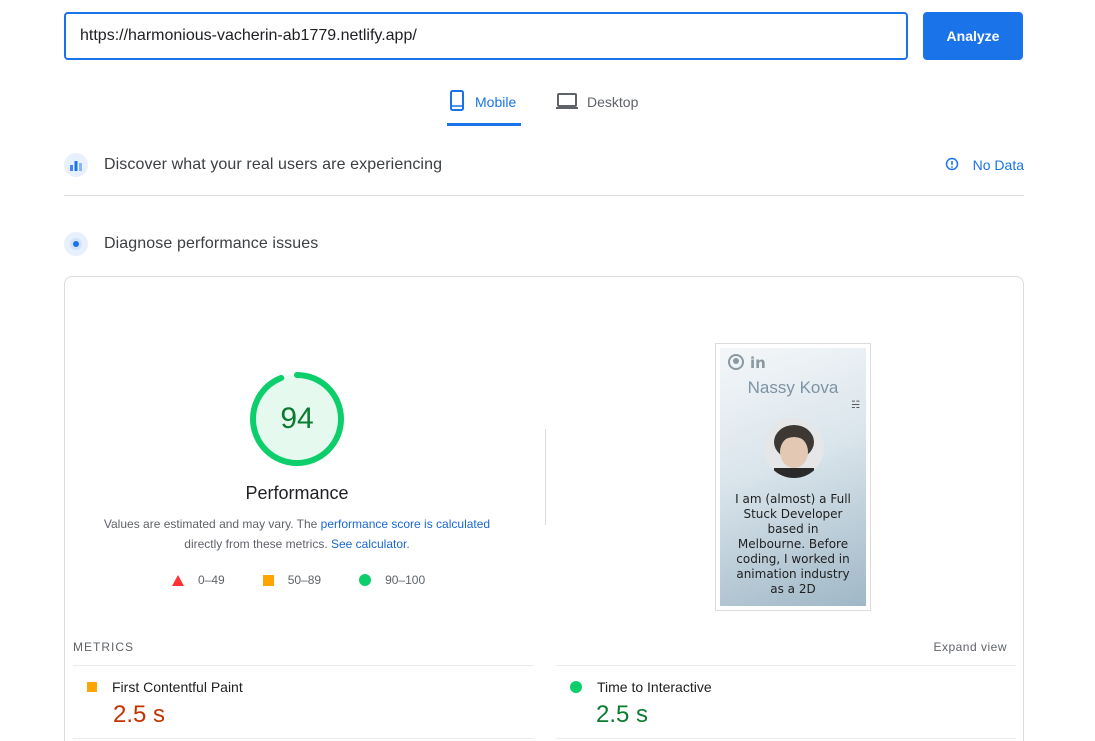 The image size is (1095, 741). Describe the element at coordinates (544, 244) in the screenshot. I see `diagnose-section: Diagnose performance issues` at that location.